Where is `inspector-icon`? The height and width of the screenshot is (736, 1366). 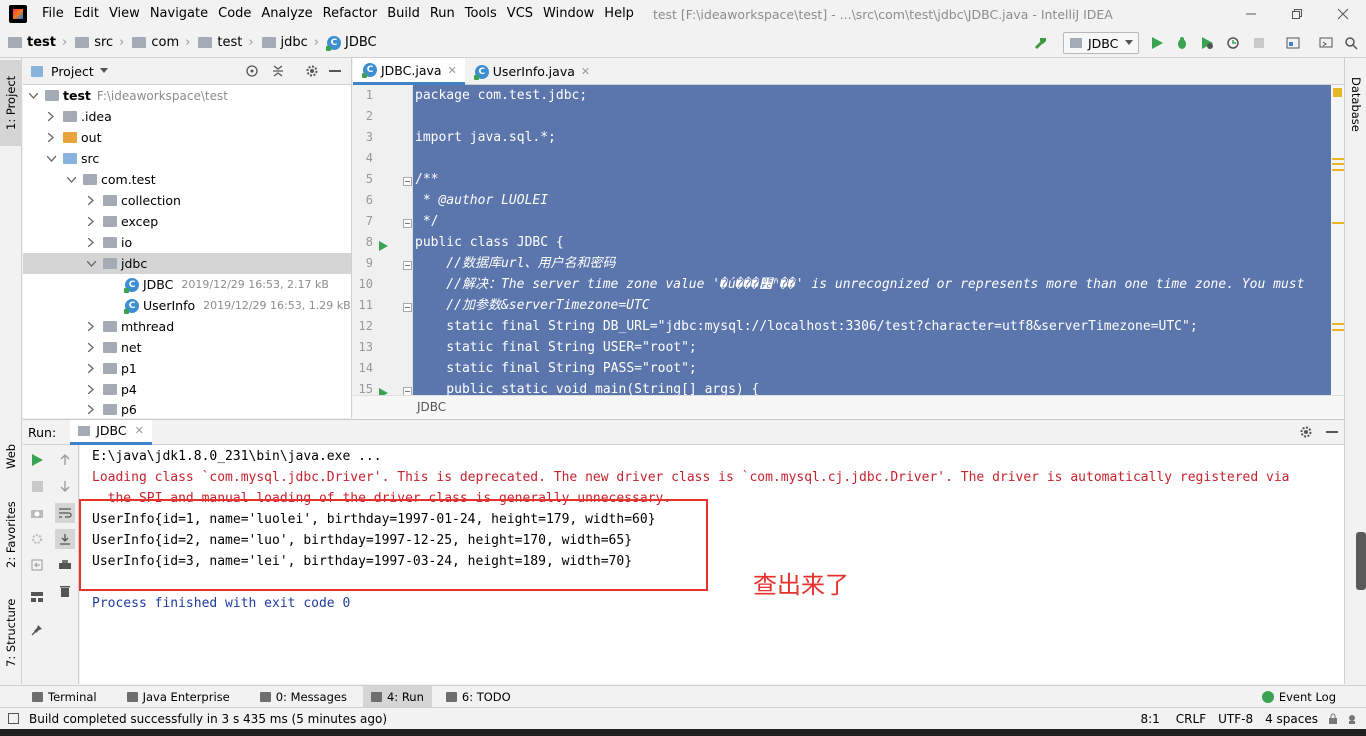 inspector-icon is located at coordinates (1352, 719).